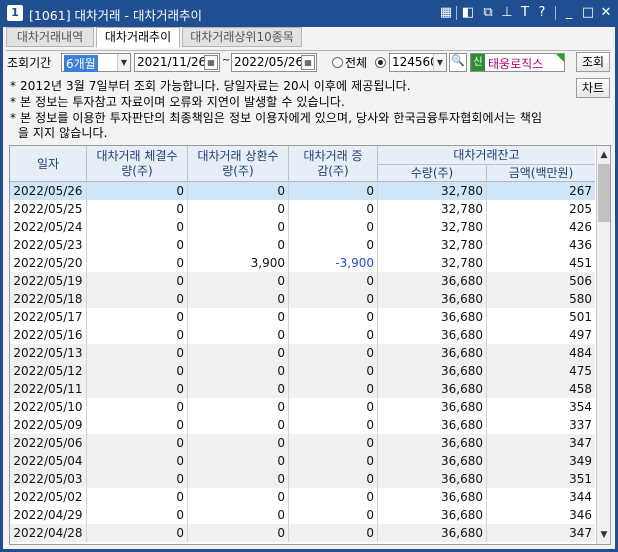  What do you see at coordinates (580, 443) in the screenshot?
I see `cell-balance-amt: 347` at bounding box center [580, 443].